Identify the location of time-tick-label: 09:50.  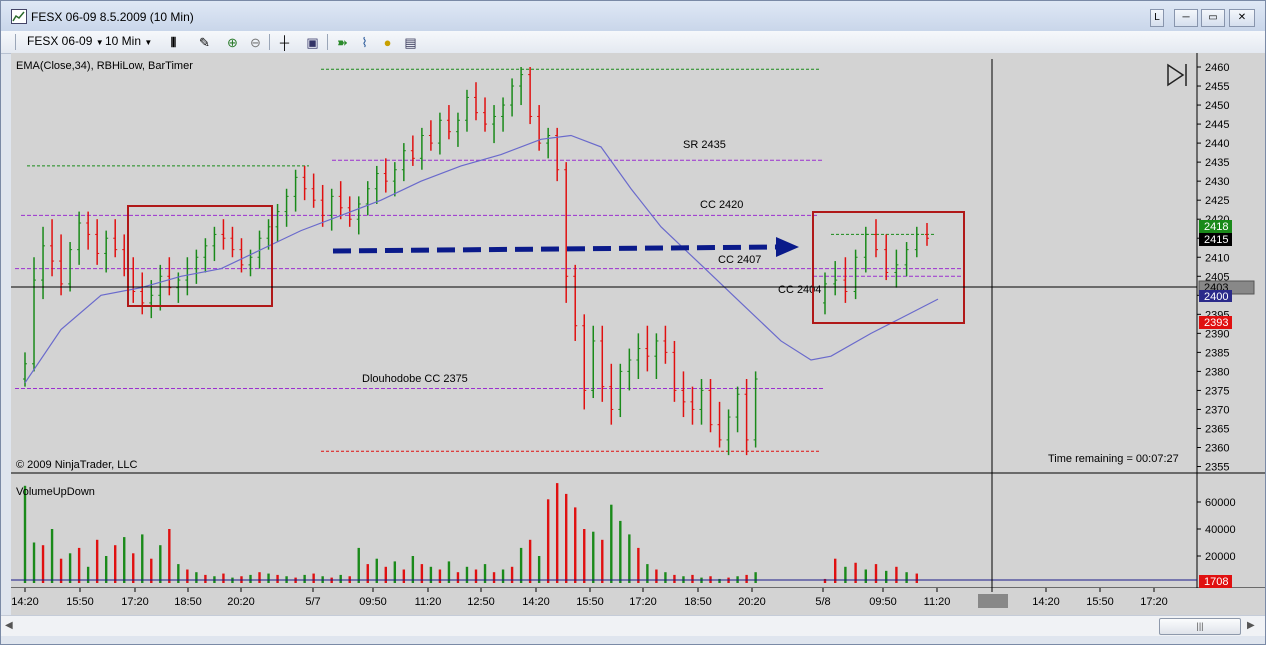
(373, 602).